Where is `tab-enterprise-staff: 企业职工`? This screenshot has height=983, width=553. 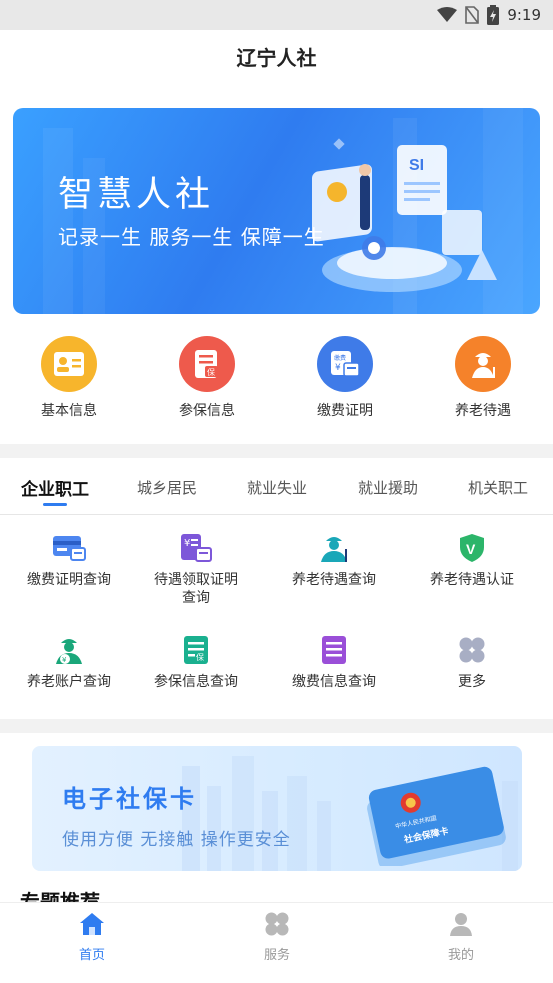 tab-enterprise-staff: 企业职工 is located at coordinates (55, 487).